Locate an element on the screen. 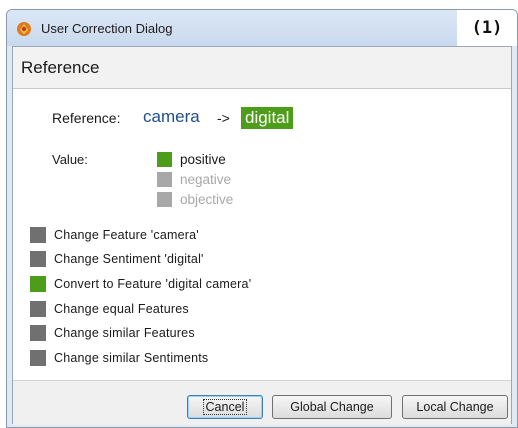 The width and height of the screenshot is (518, 428). global-change-button-label: Global Change is located at coordinates (332, 407).